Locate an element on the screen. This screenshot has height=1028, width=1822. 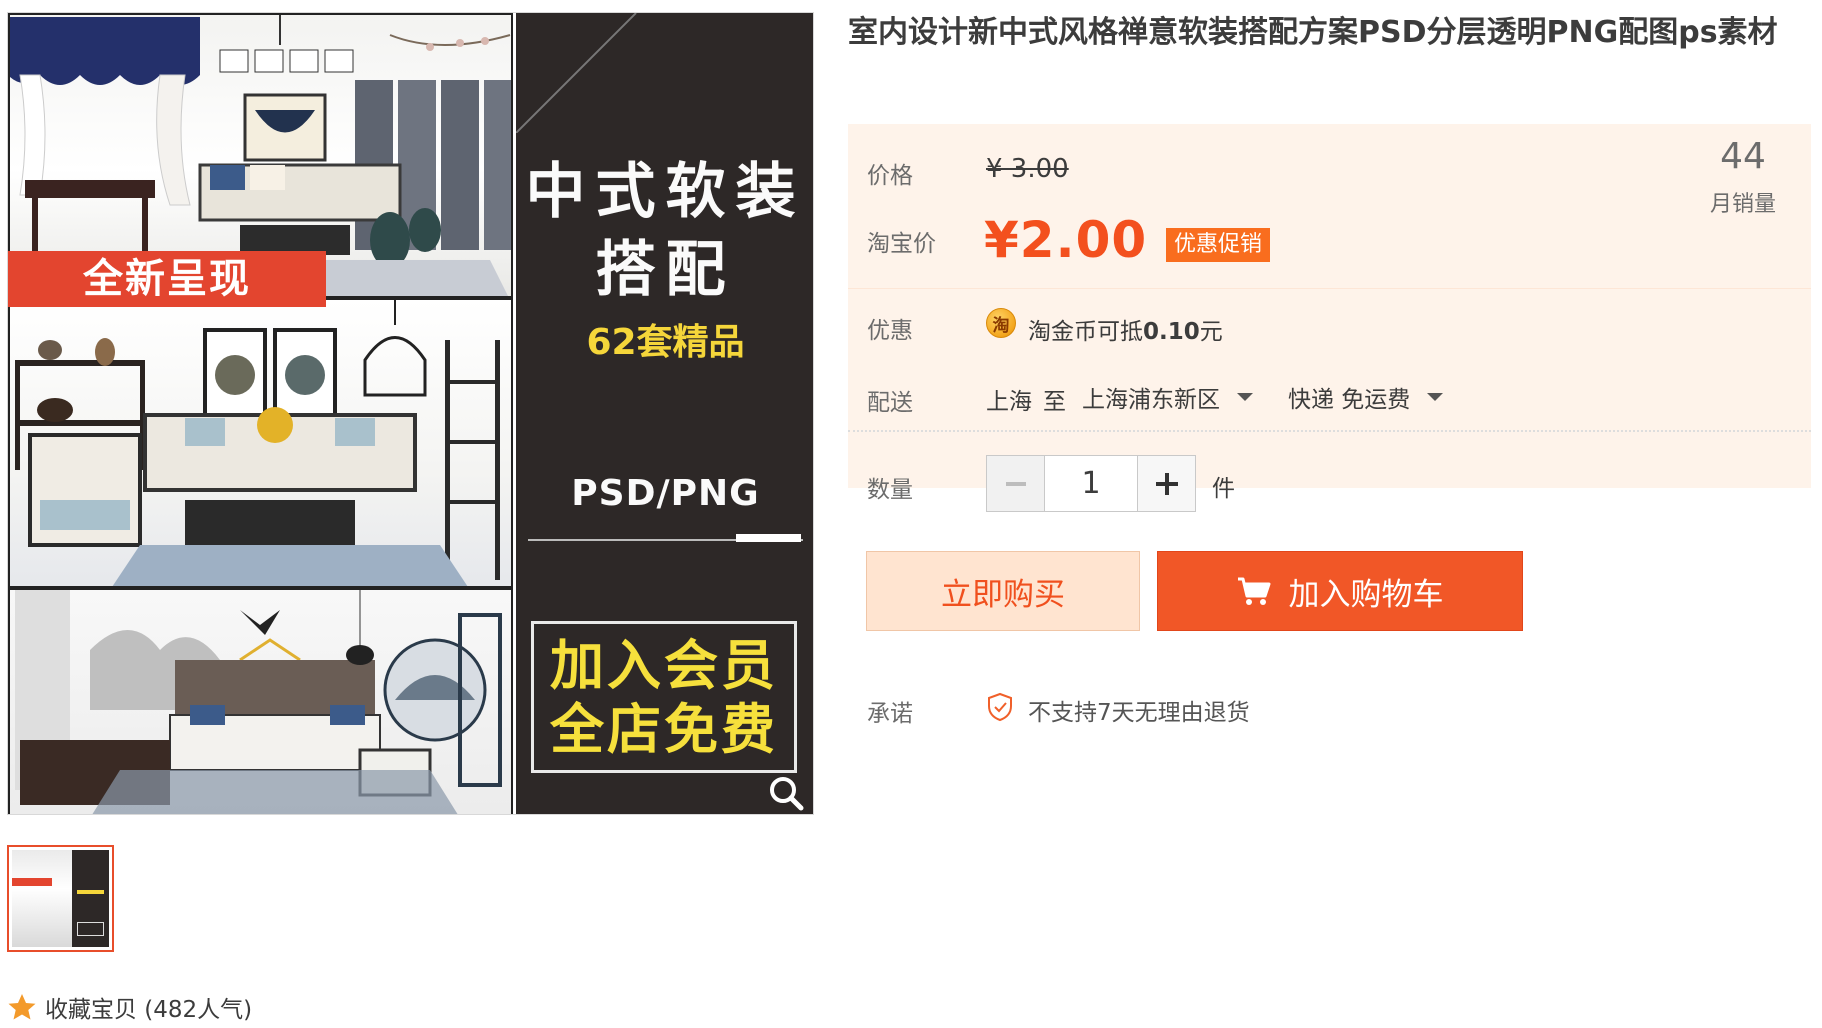
shipping-method-selector: 快递 免运费 is located at coordinates (1367, 397).